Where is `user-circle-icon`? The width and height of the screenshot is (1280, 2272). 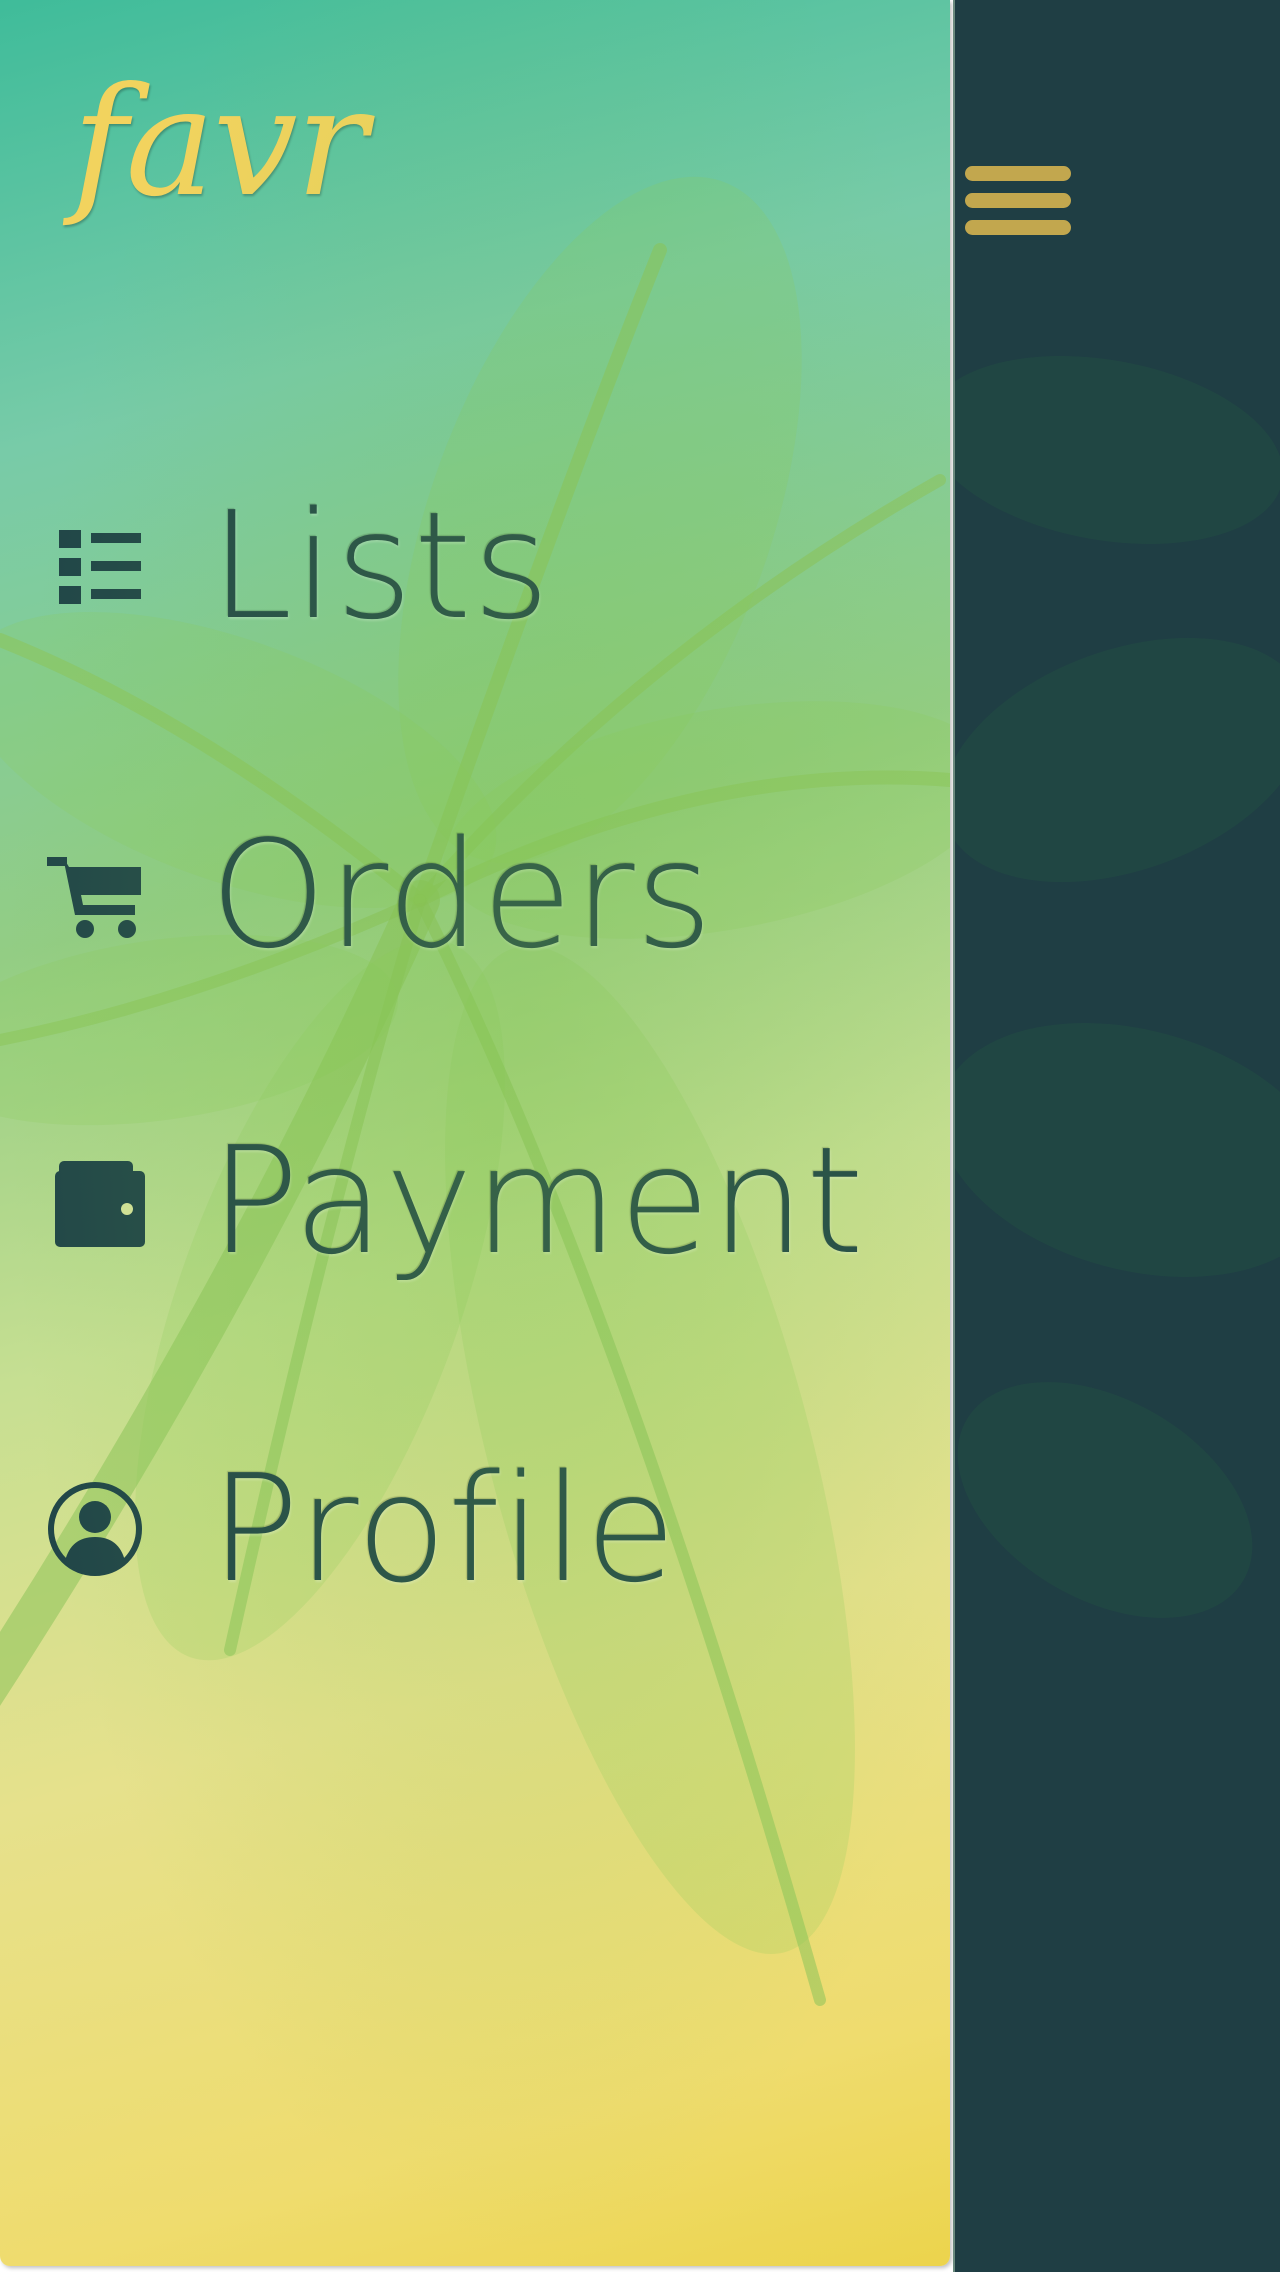
user-circle-icon is located at coordinates (95, 1529).